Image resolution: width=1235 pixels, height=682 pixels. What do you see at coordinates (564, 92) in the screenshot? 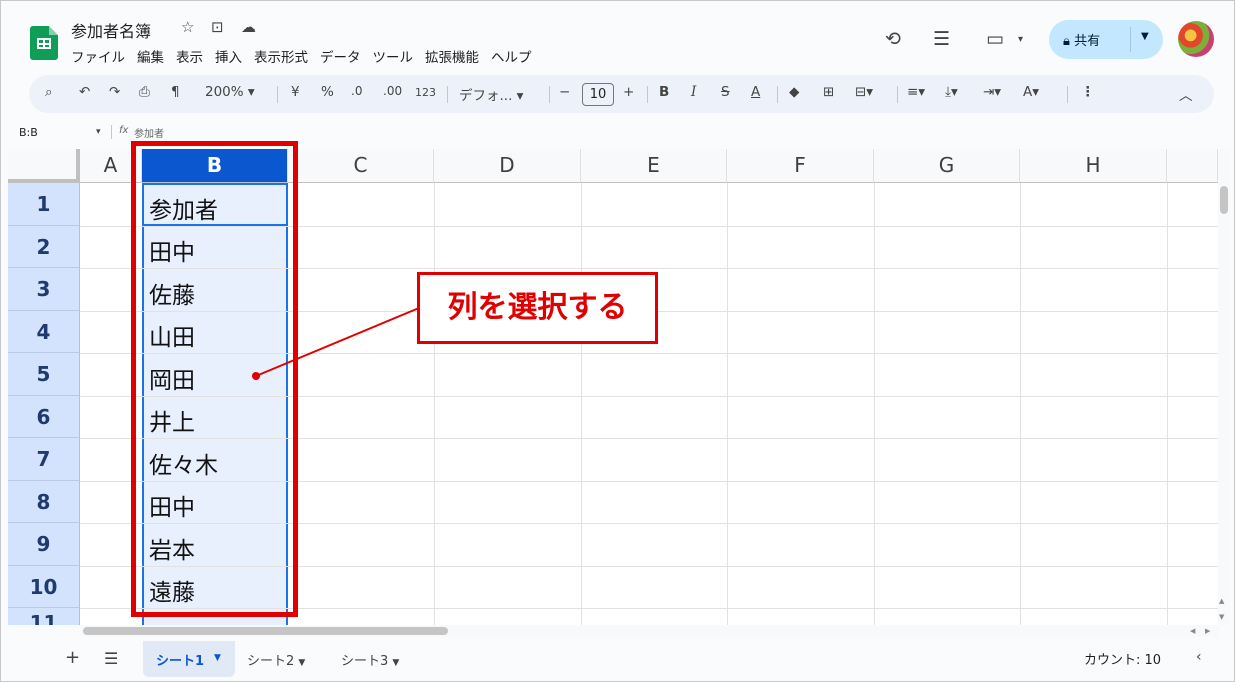
I see `font-size-decrease-button: −` at bounding box center [564, 92].